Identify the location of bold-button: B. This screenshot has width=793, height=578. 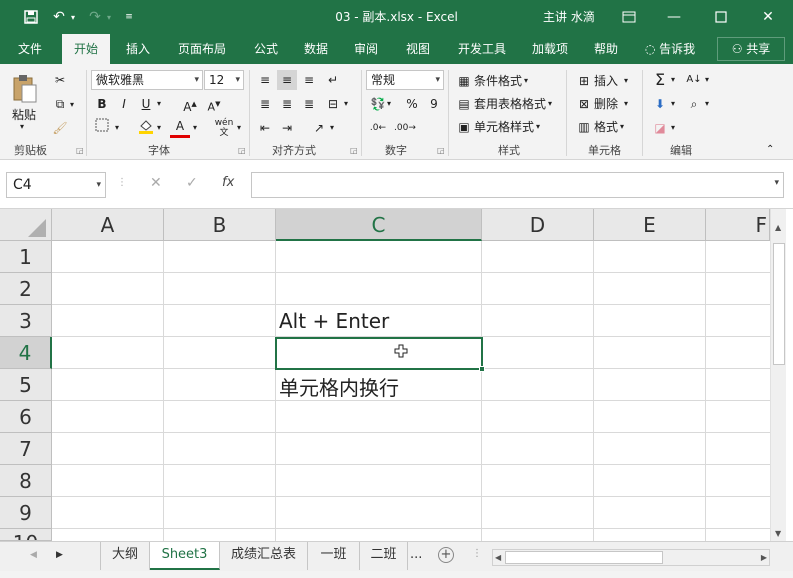
(102, 104).